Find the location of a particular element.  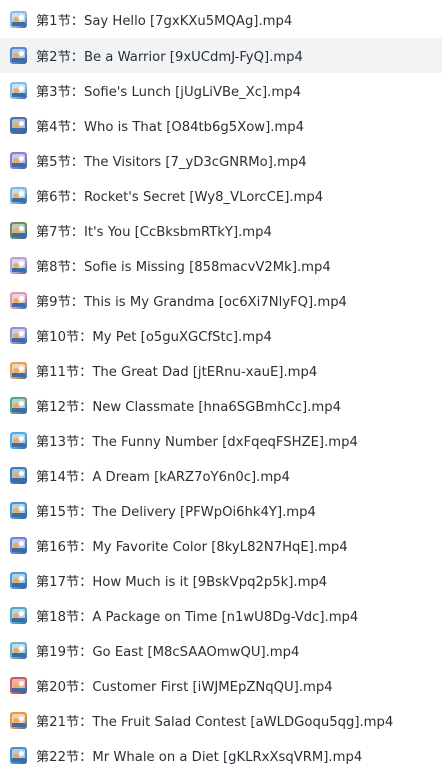

file-row: 第11节：The Great Dad [jtERnu-xauE].mp4 is located at coordinates (221, 370).